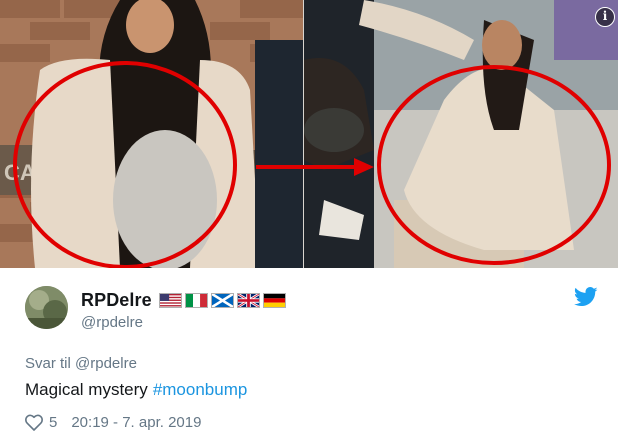 The height and width of the screenshot is (443, 618). Describe the element at coordinates (605, 17) in the screenshot. I see `info-icon: i` at that location.